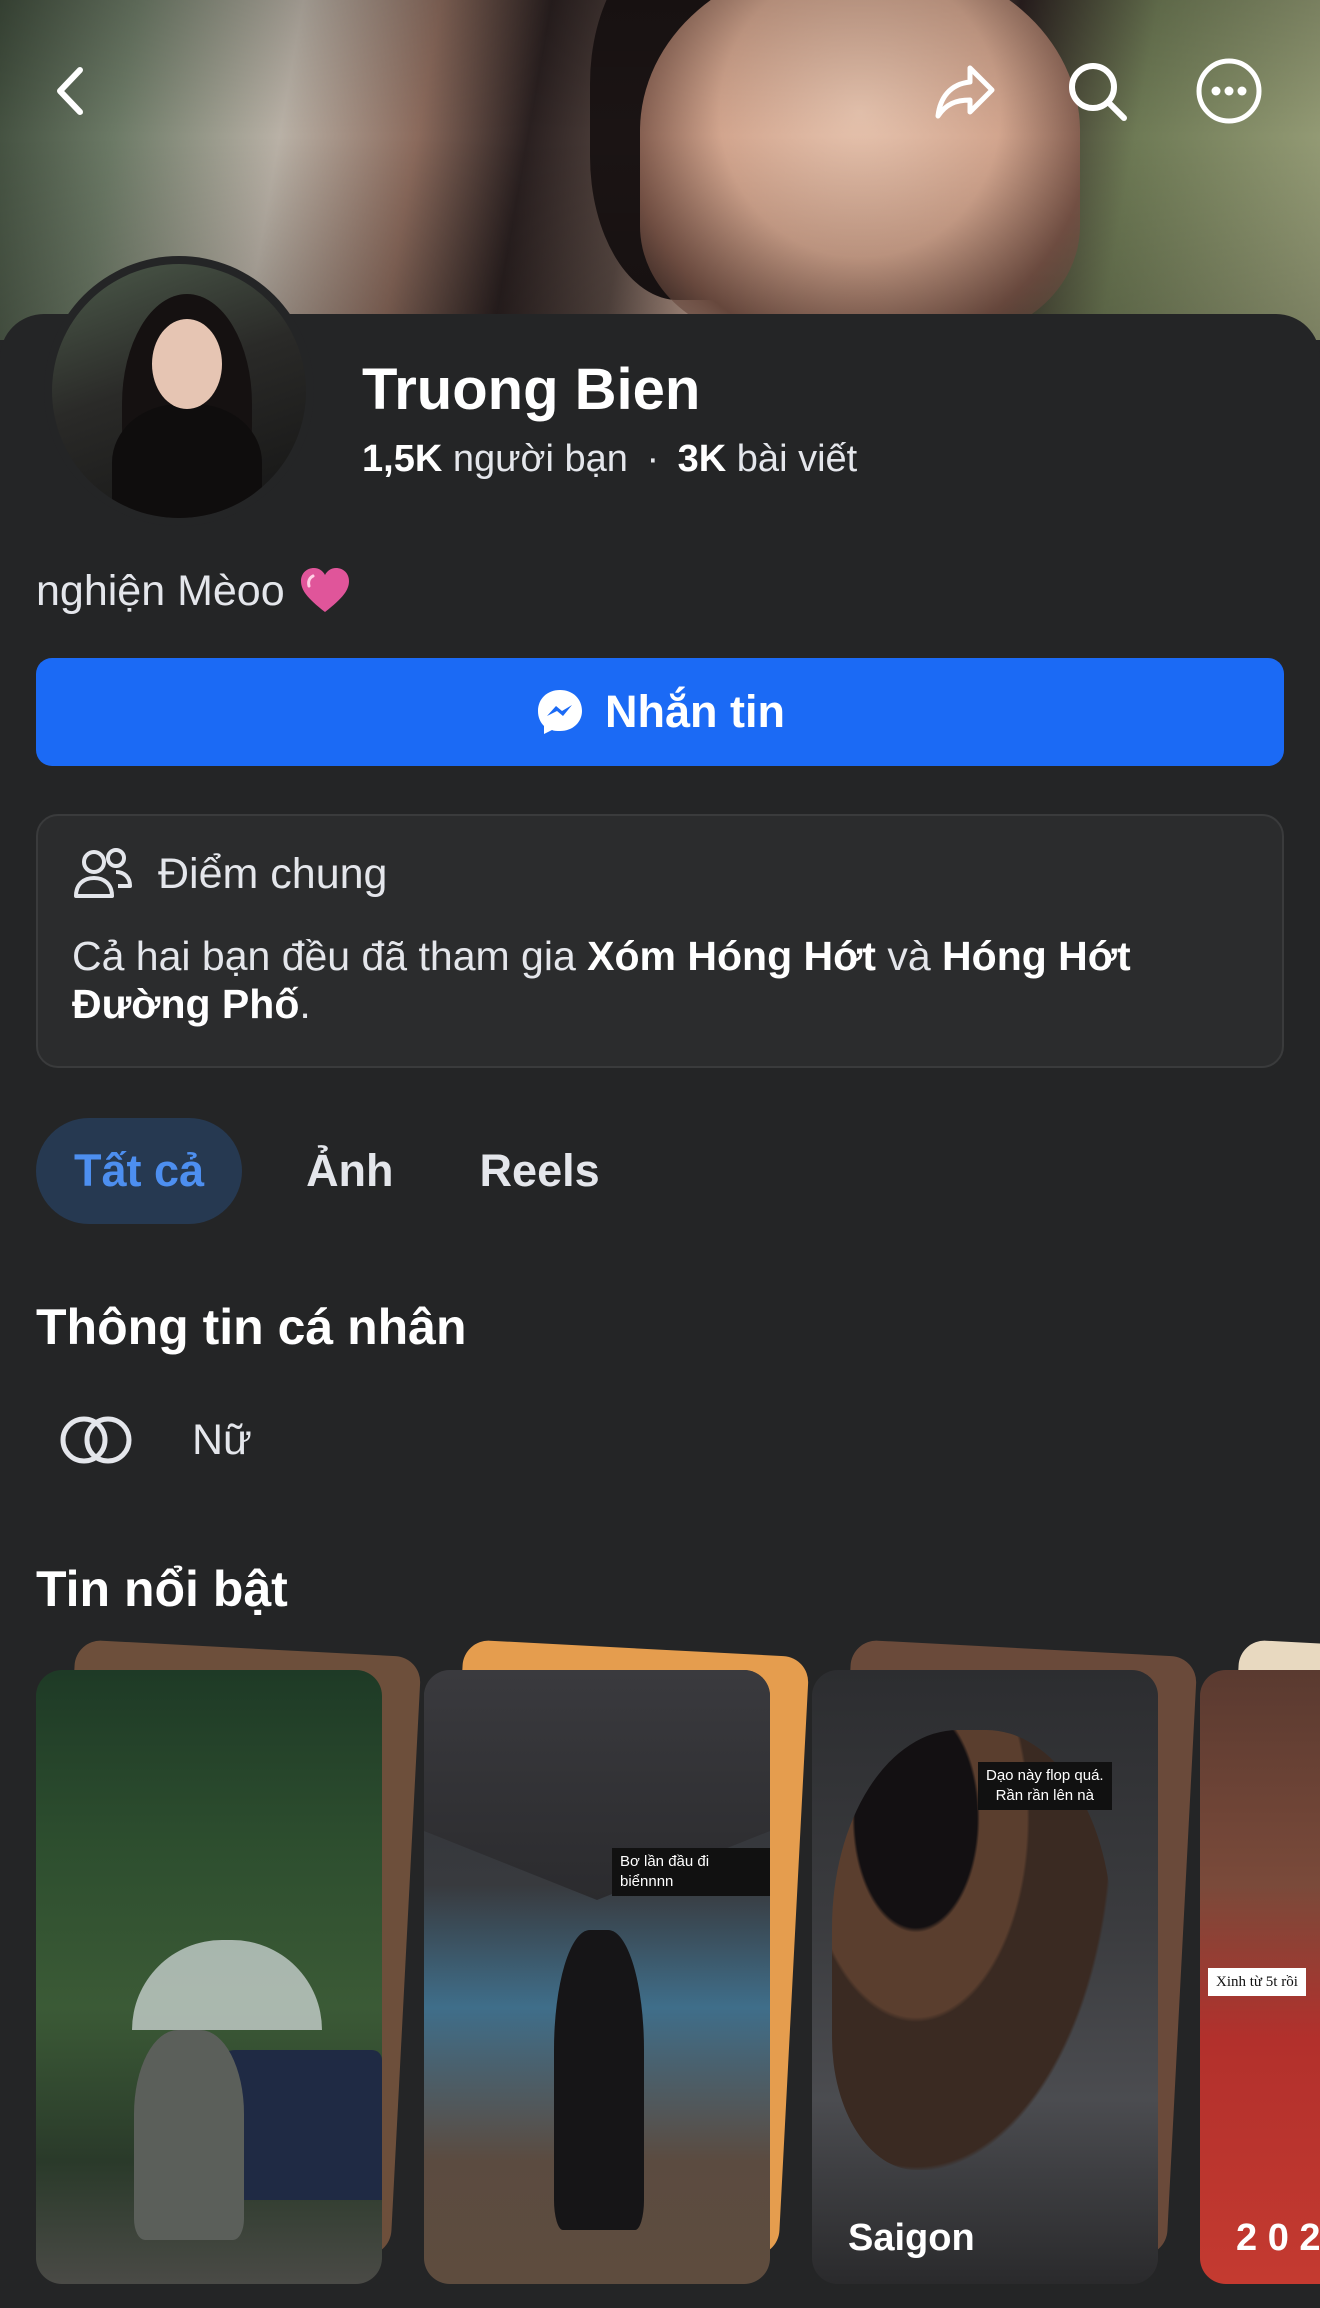  What do you see at coordinates (273, 873) in the screenshot?
I see `mutual-title: Điểm chung` at bounding box center [273, 873].